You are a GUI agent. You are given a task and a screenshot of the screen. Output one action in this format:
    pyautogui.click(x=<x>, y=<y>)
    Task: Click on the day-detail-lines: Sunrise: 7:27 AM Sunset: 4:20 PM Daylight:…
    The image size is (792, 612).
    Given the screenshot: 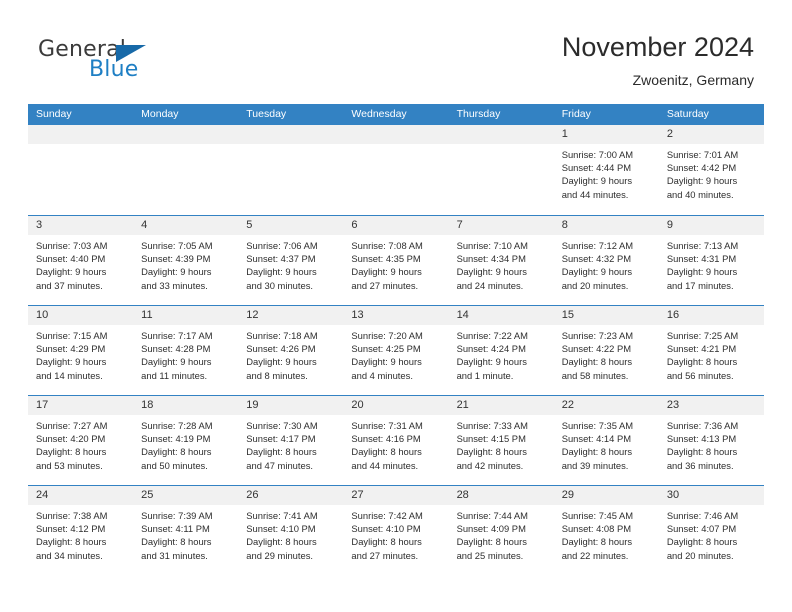 What is the action you would take?
    pyautogui.click(x=80, y=443)
    